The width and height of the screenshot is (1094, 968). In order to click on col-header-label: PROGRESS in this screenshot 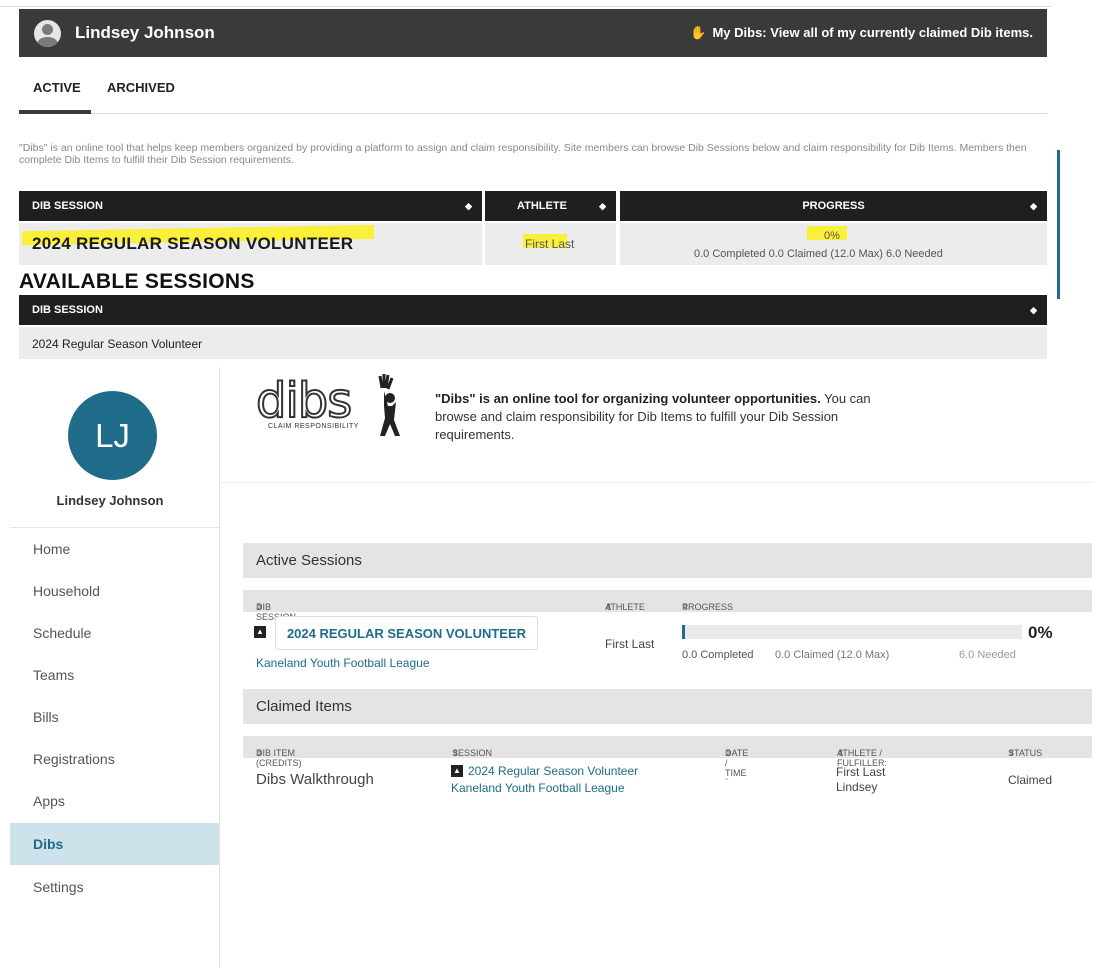, I will do `click(833, 206)`.